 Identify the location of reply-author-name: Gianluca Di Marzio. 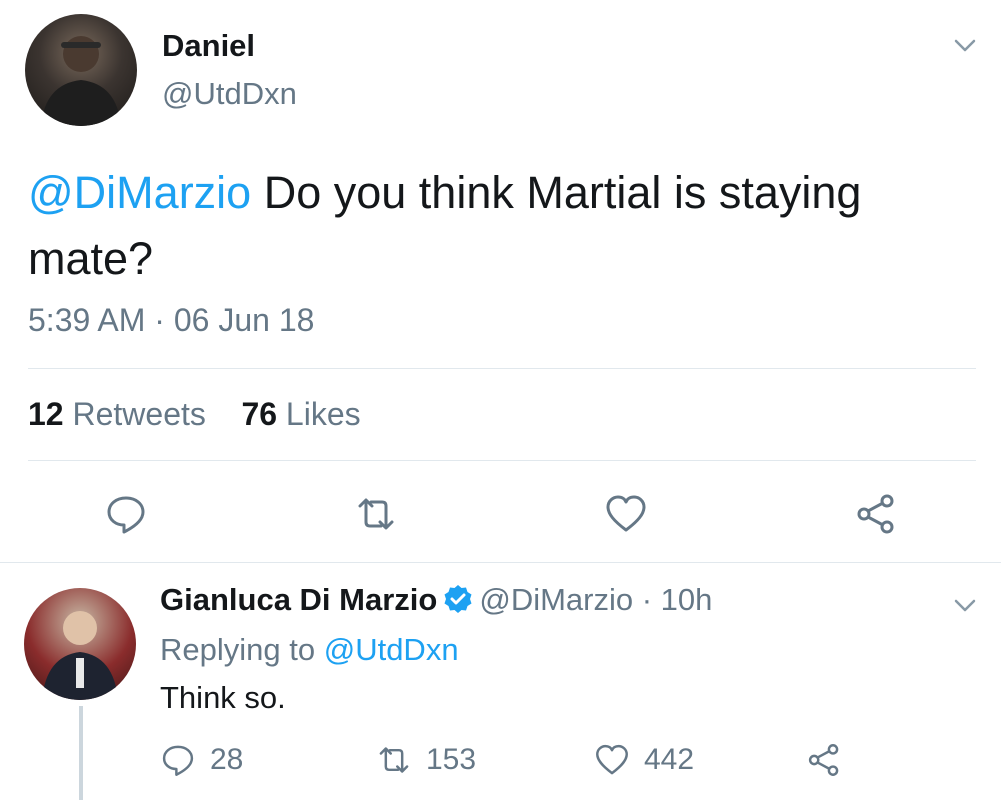
(298, 599).